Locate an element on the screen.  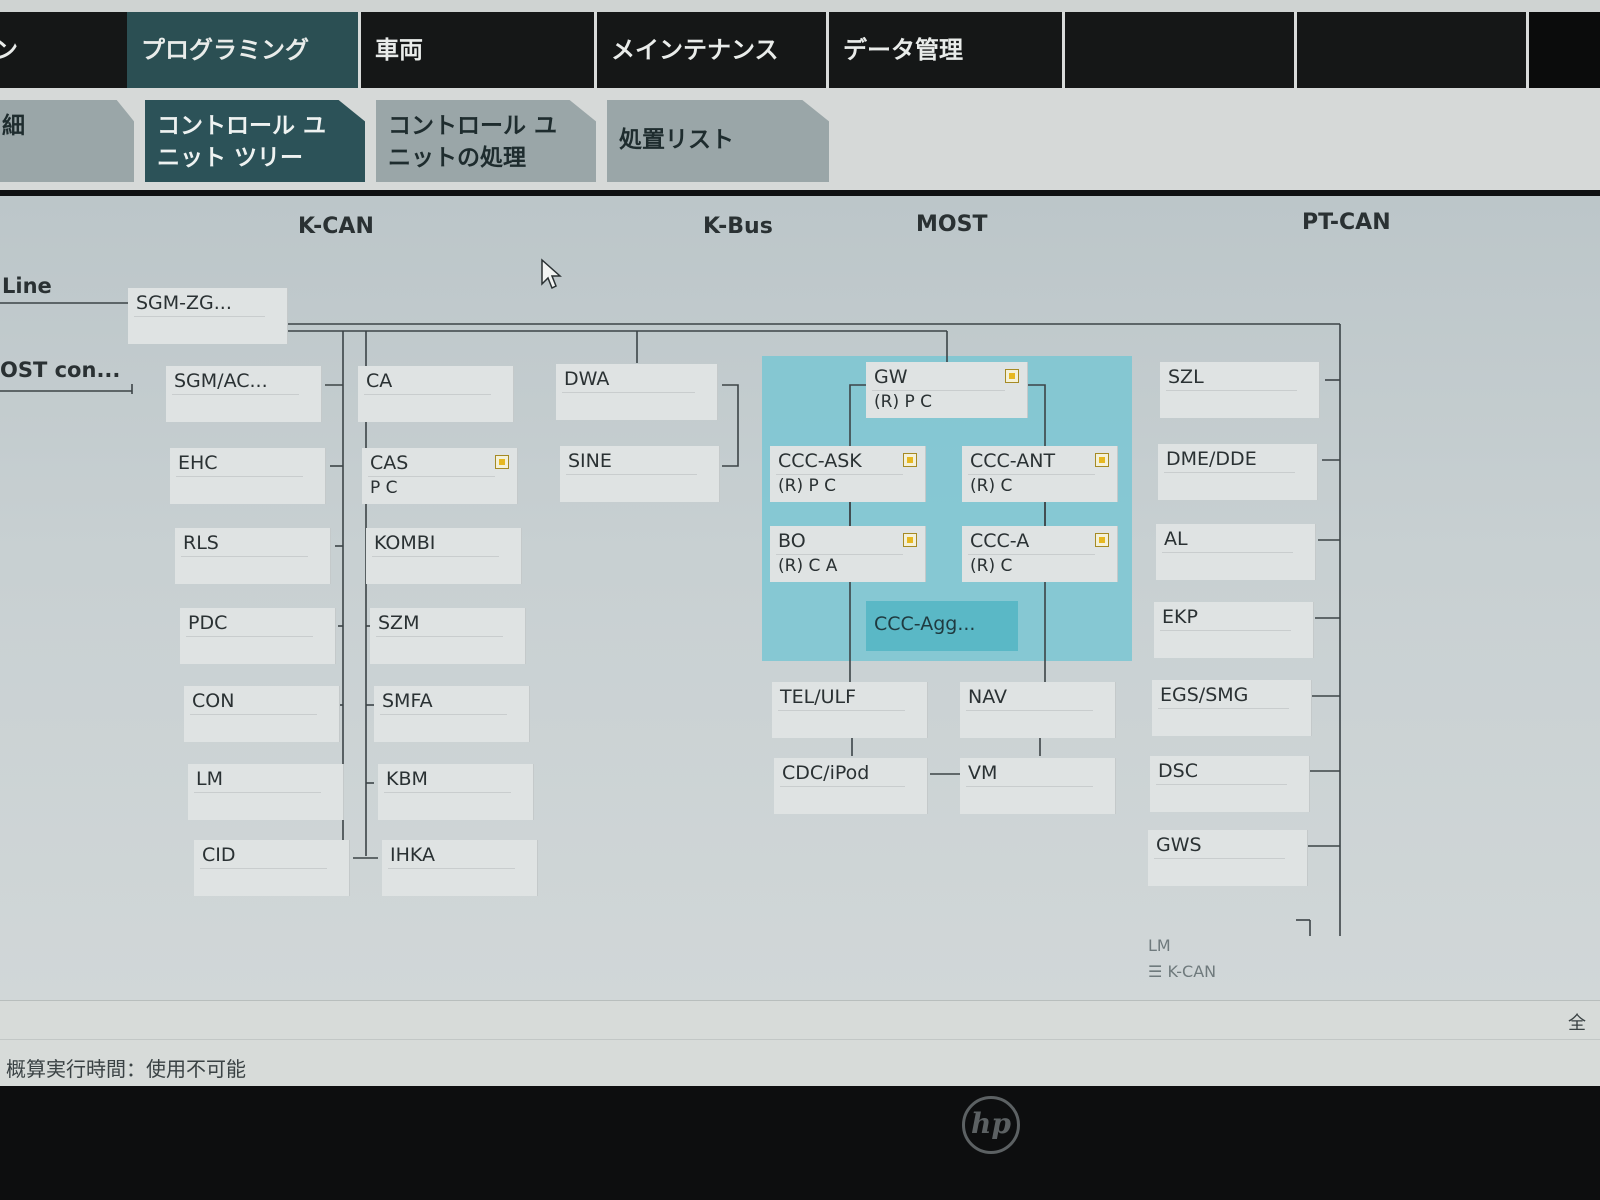
ecu-ekp: EKP is located at coordinates (1234, 630).